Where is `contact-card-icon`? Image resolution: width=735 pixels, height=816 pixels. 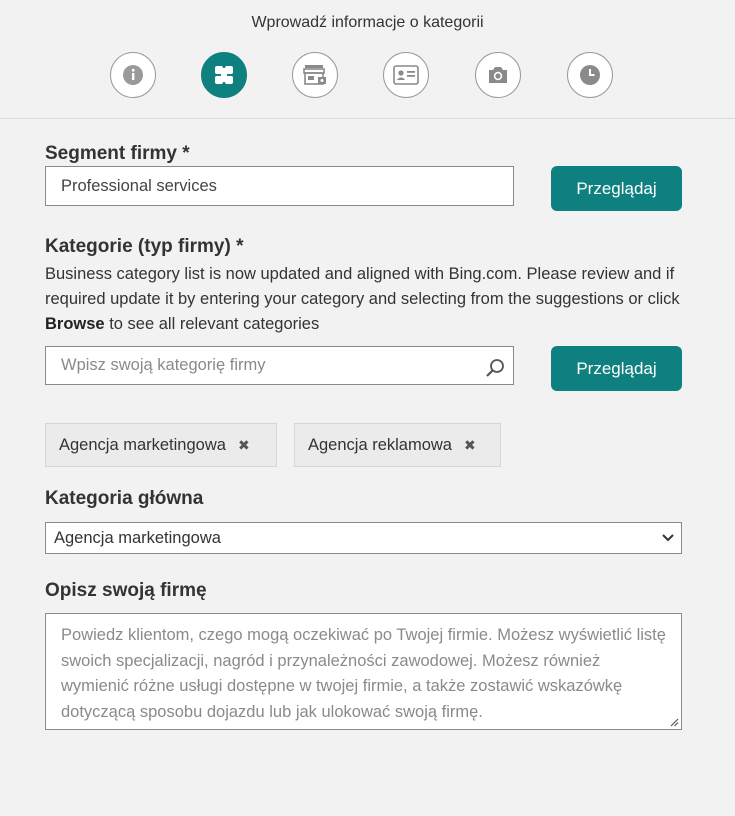
contact-card-icon is located at coordinates (406, 75).